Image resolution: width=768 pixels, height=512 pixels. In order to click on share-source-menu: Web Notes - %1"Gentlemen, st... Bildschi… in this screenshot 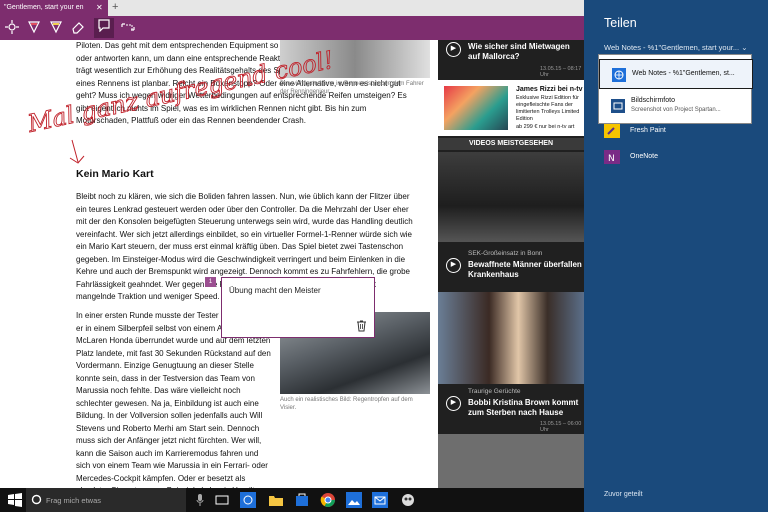, I will do `click(675, 89)`.